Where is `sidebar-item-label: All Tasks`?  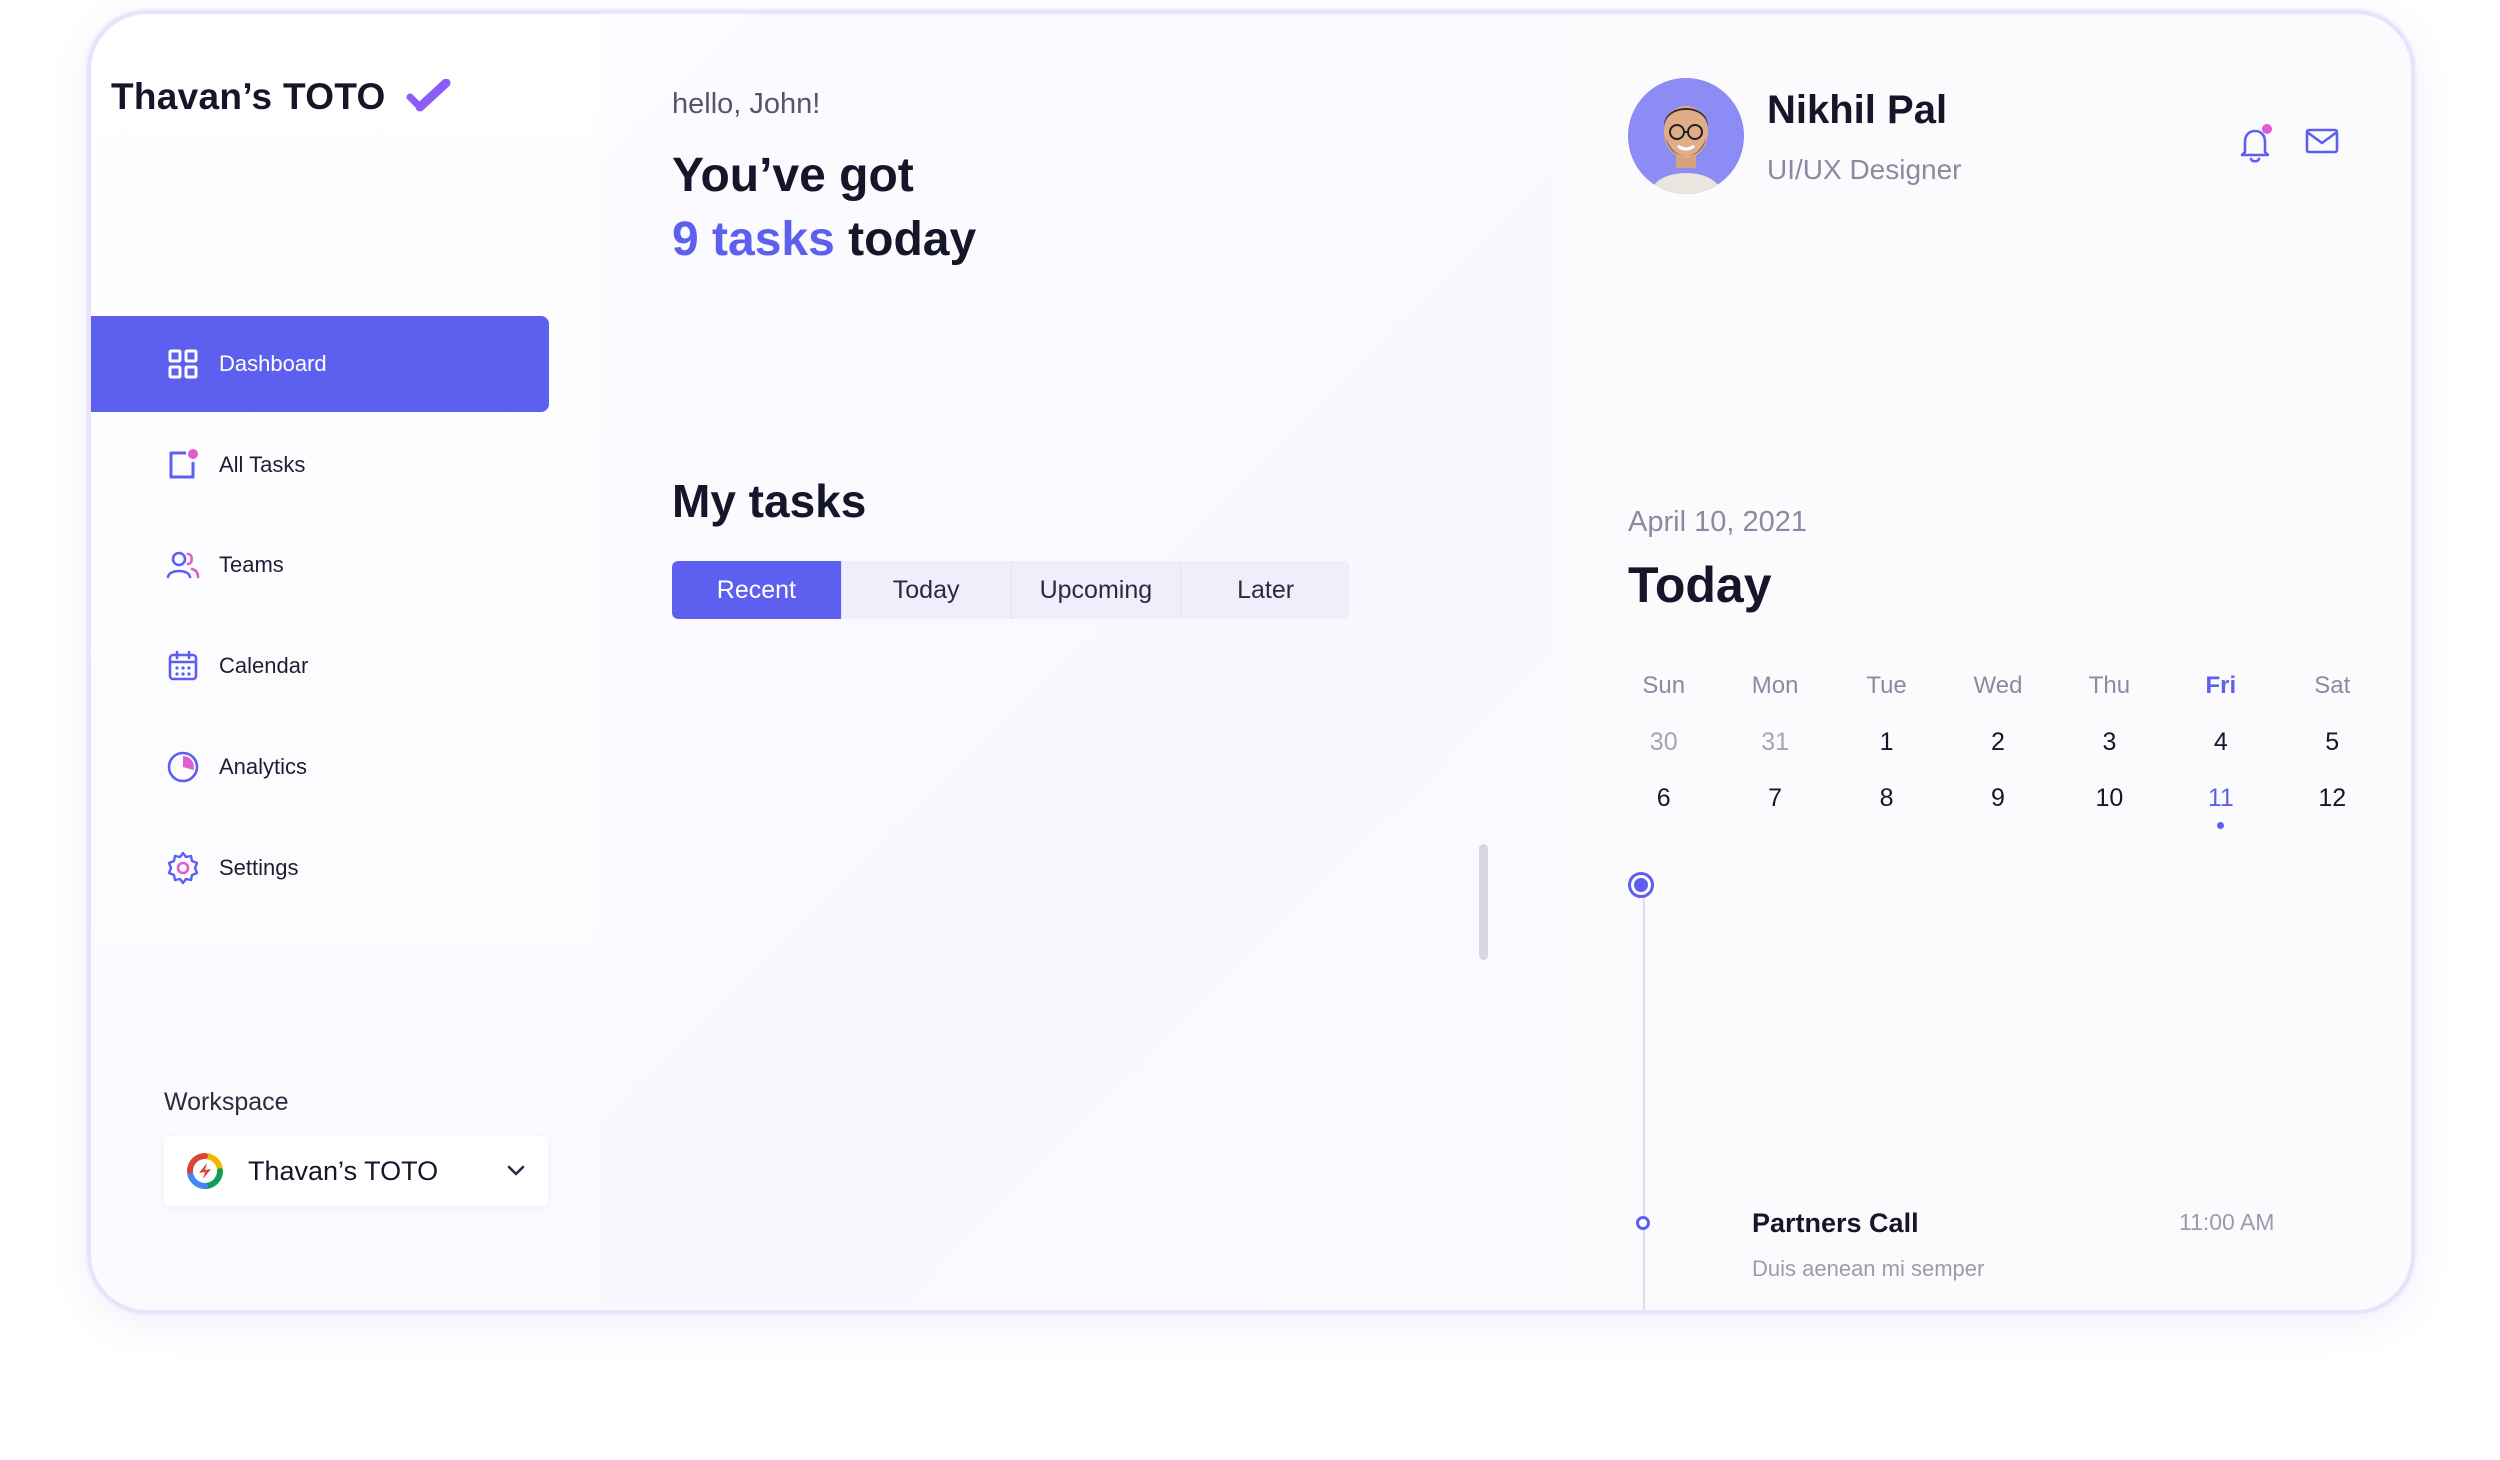
sidebar-item-label: All Tasks is located at coordinates (262, 464).